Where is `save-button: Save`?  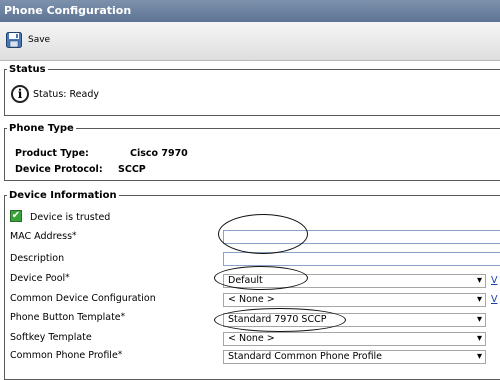 save-button: Save is located at coordinates (28, 40).